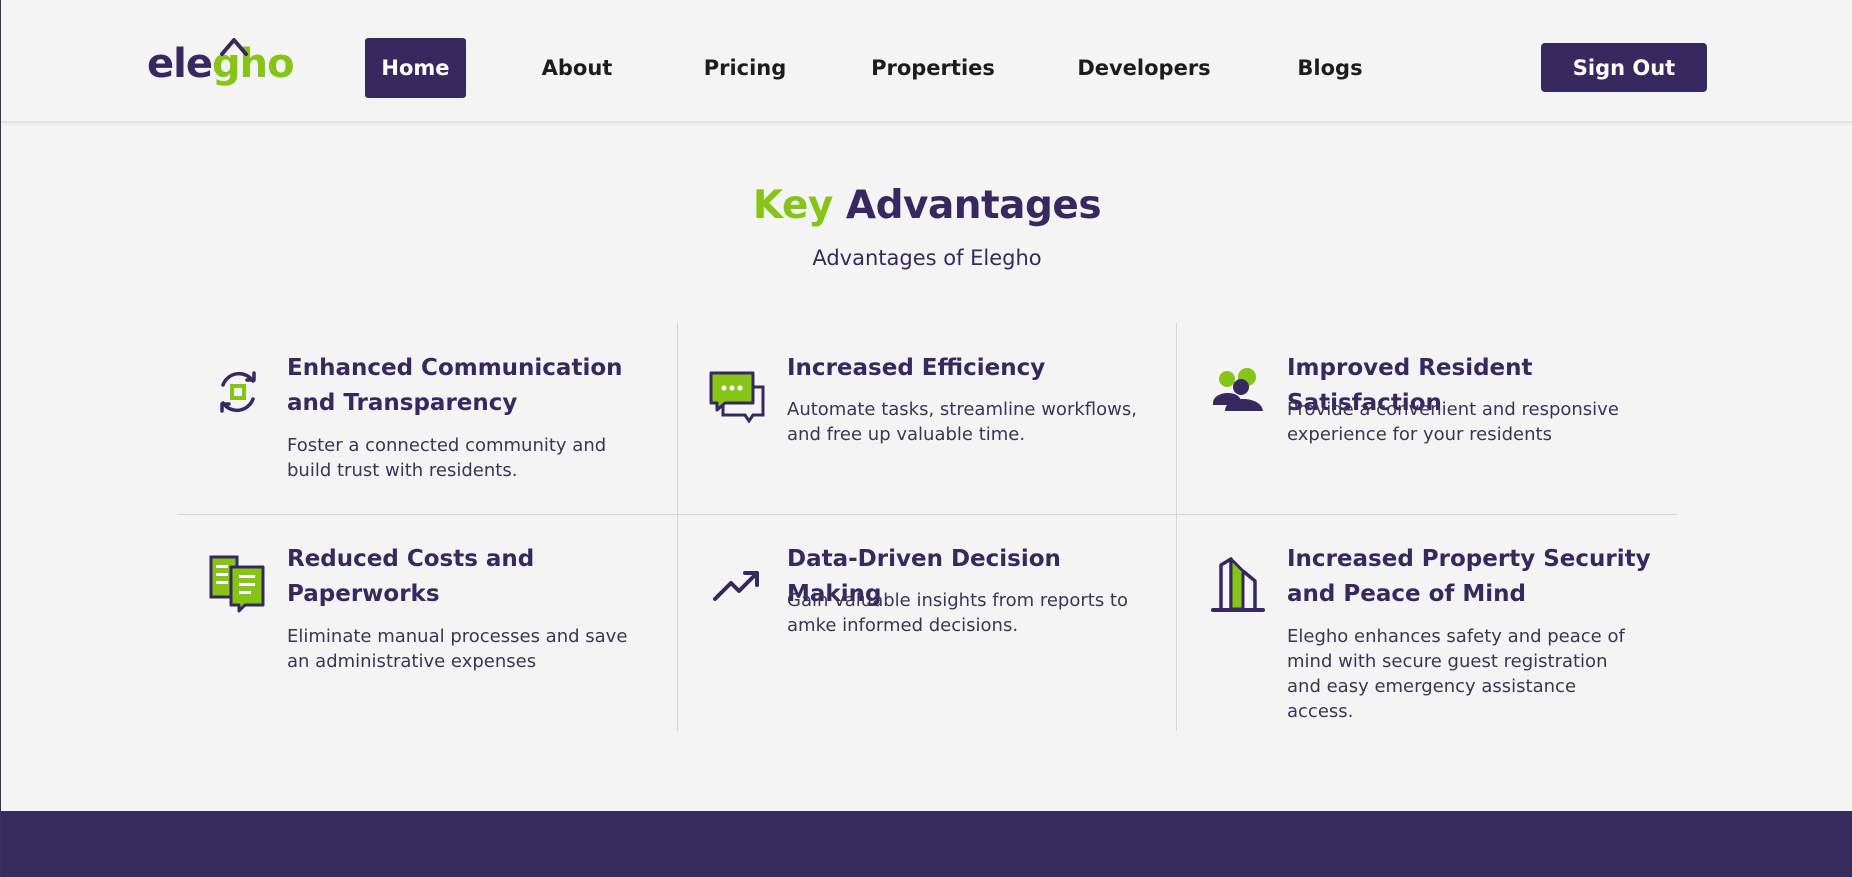 This screenshot has width=1852, height=877. What do you see at coordinates (926, 844) in the screenshot?
I see `footer-band` at bounding box center [926, 844].